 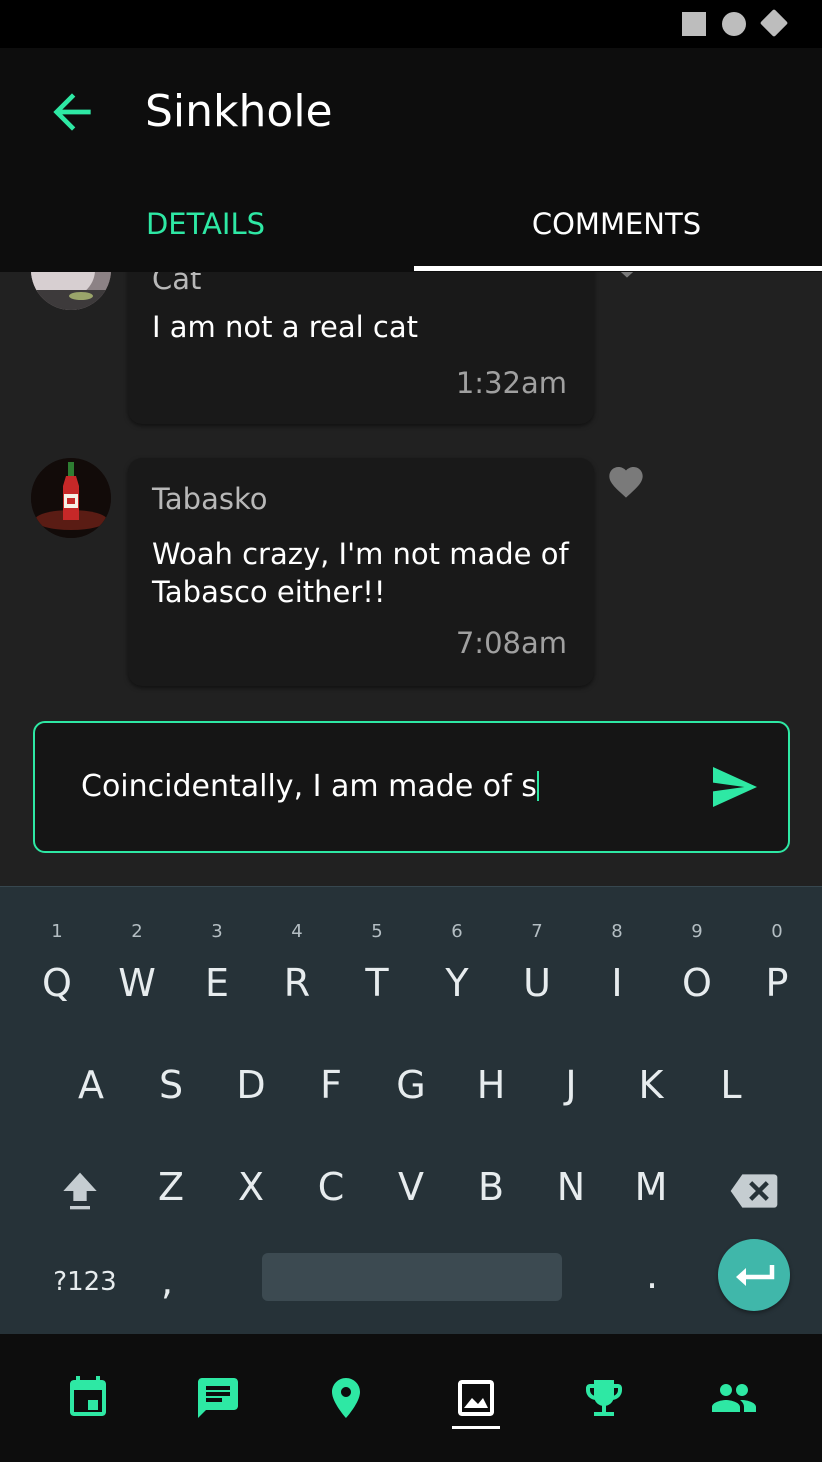 What do you see at coordinates (617, 931) in the screenshot?
I see `key-hint: 8` at bounding box center [617, 931].